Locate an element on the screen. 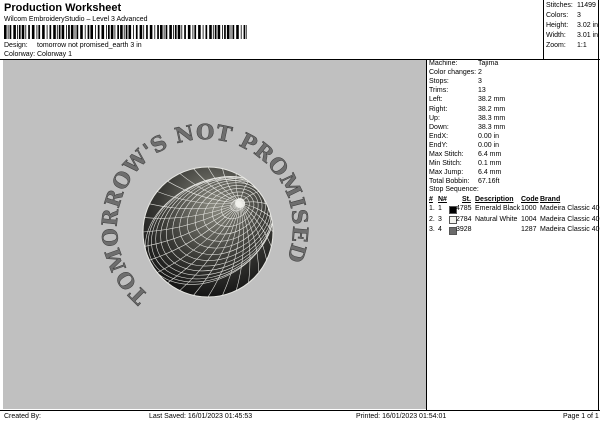 This screenshot has height=424, width=600. stop-sequence-header: N# is located at coordinates (442, 199).